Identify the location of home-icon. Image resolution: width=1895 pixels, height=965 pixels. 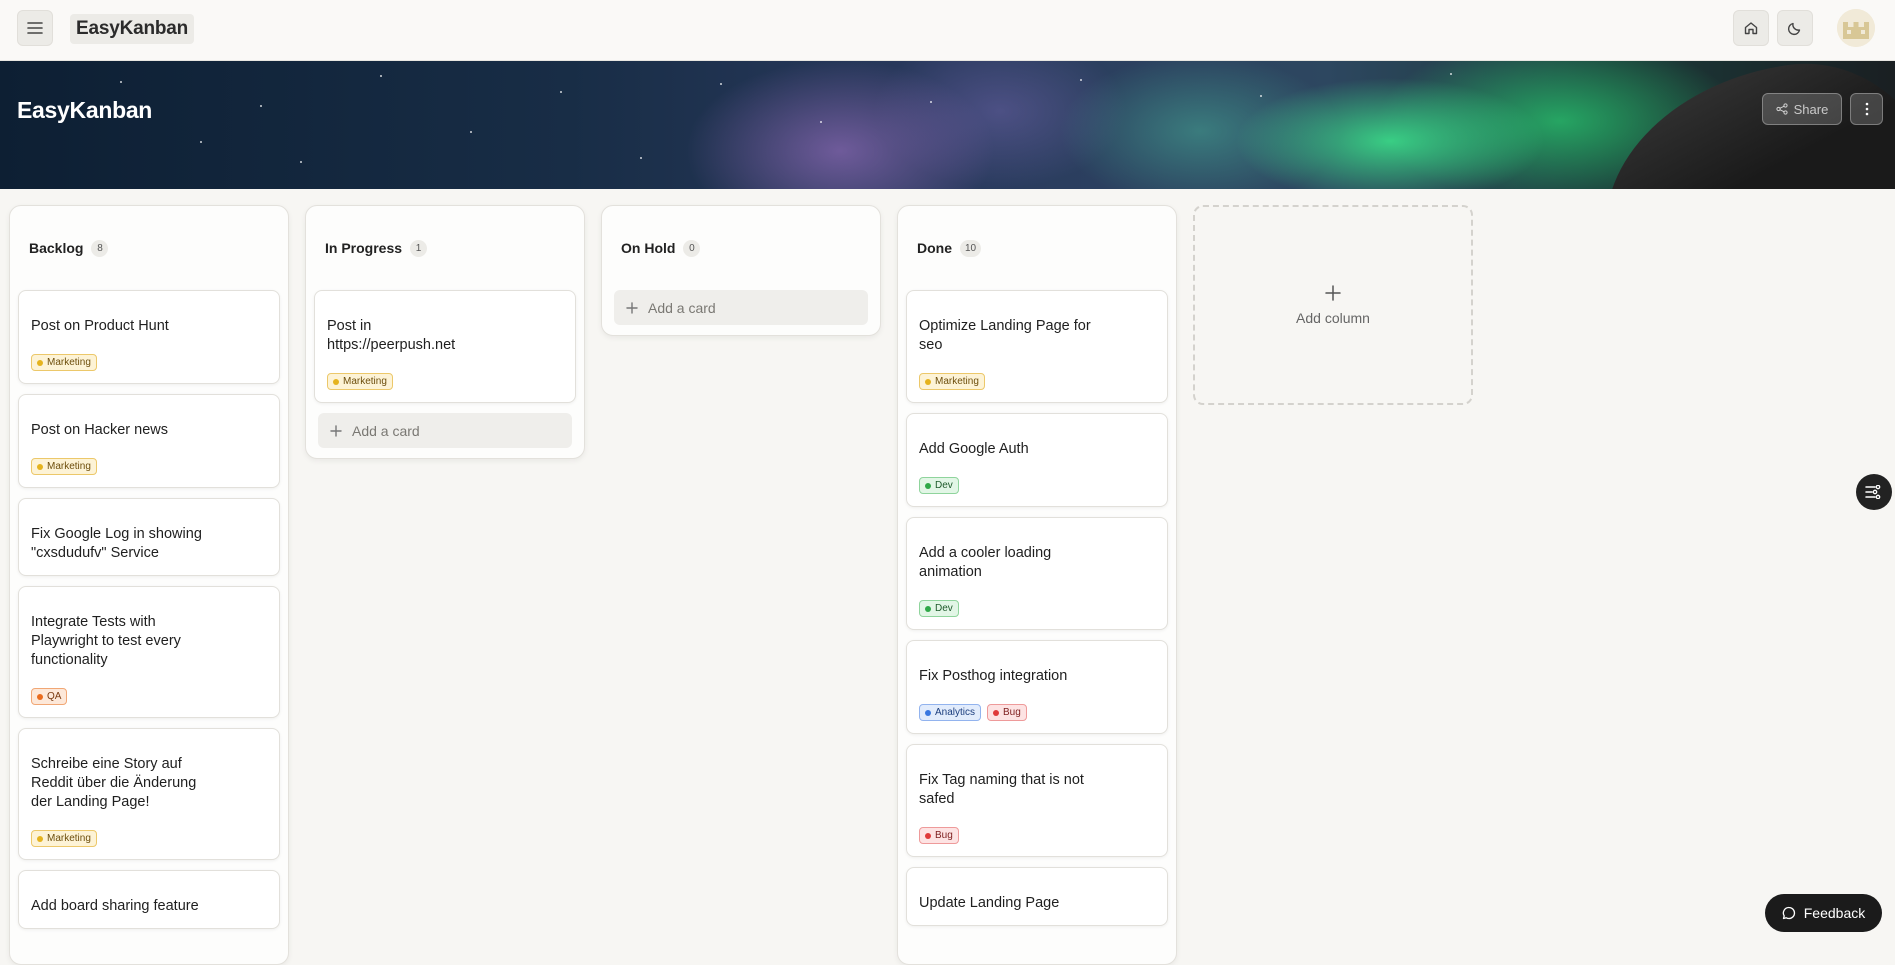
(1751, 28).